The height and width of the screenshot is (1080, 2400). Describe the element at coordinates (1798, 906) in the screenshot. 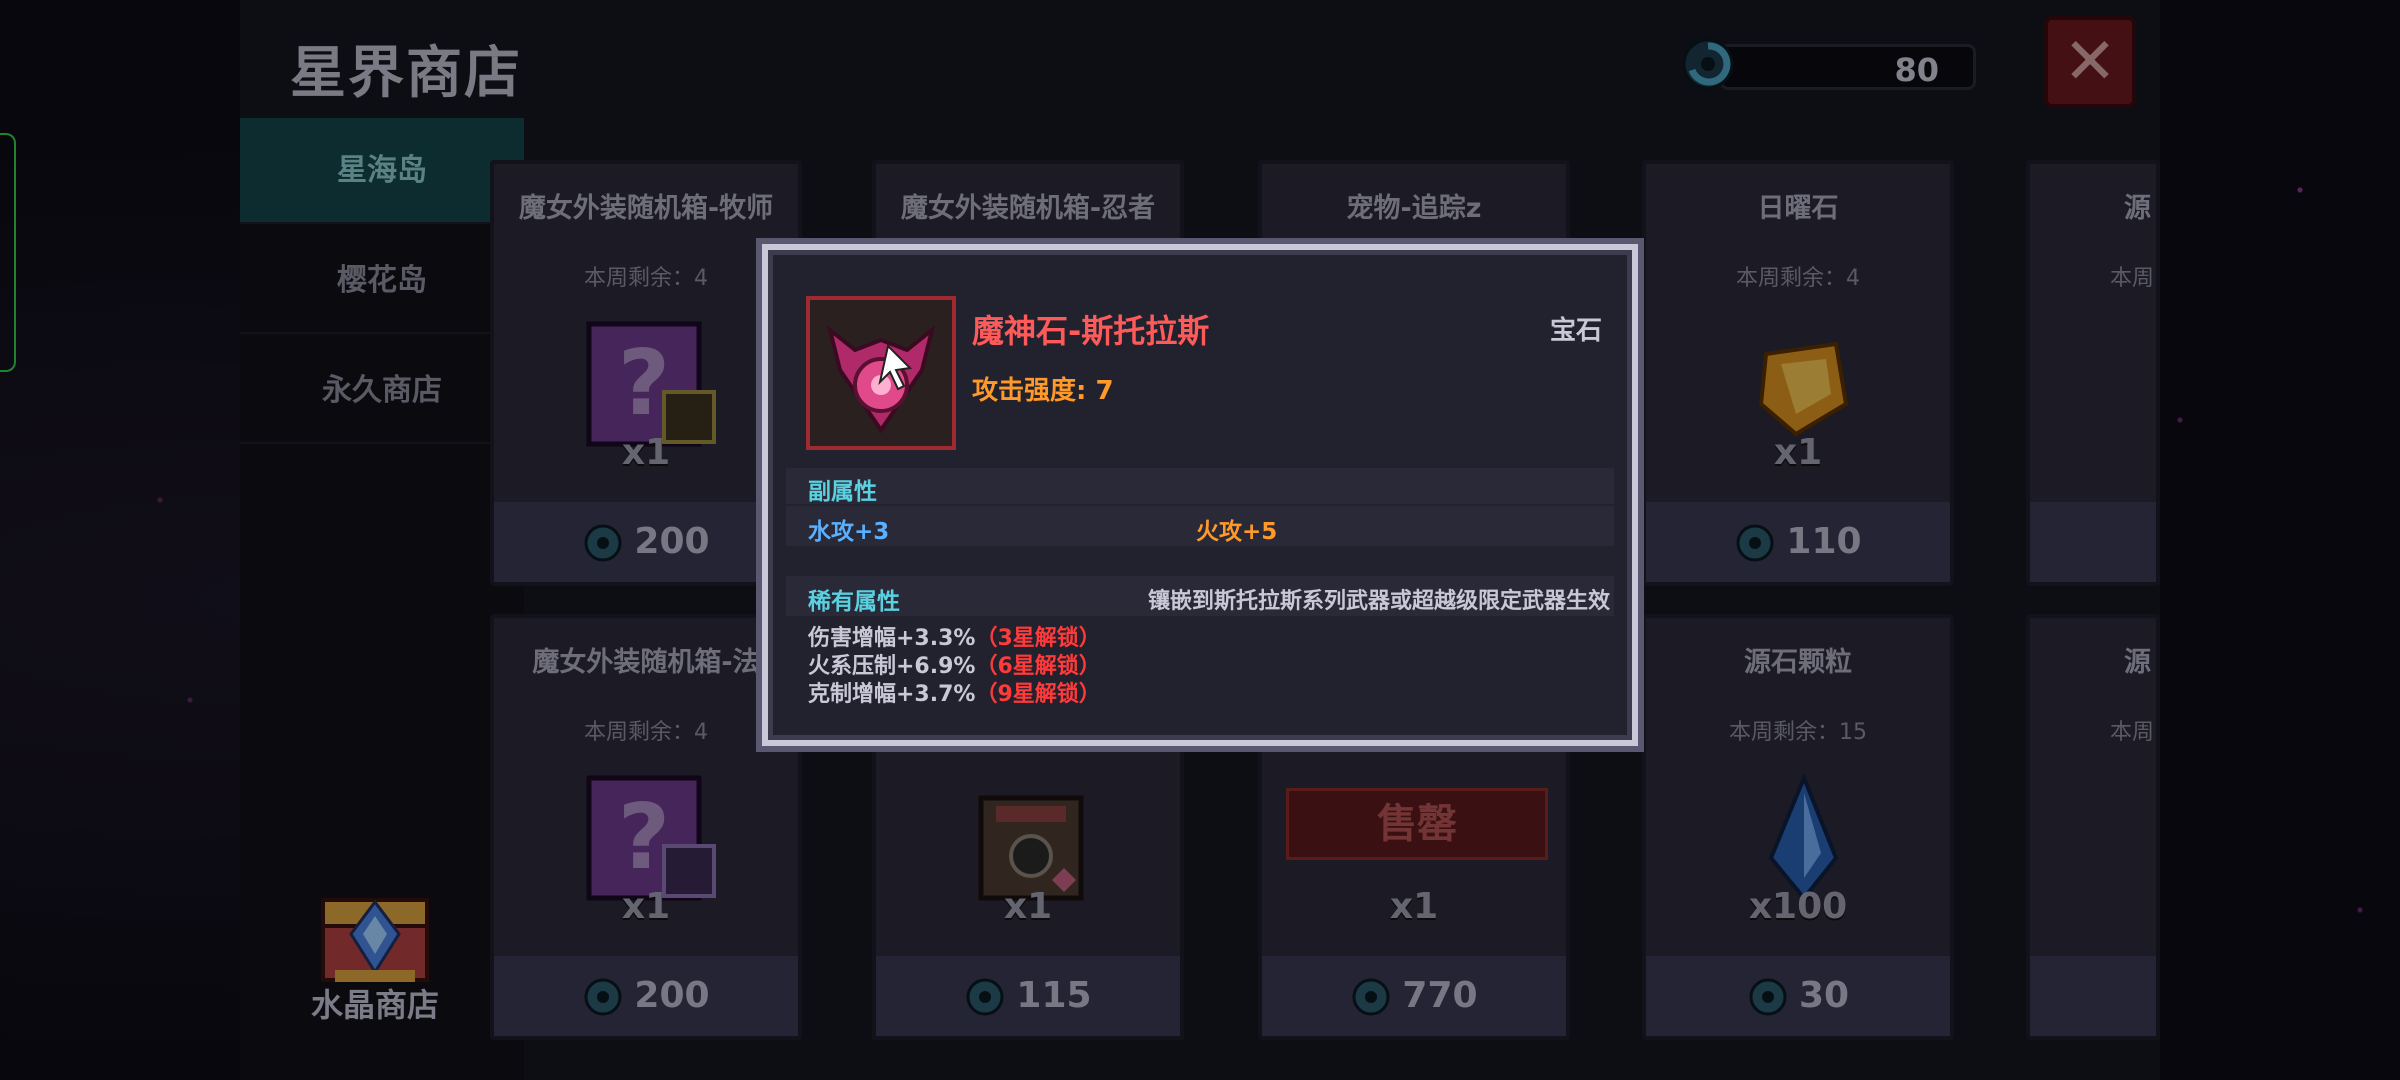

I see `card-quantity: x100` at that location.